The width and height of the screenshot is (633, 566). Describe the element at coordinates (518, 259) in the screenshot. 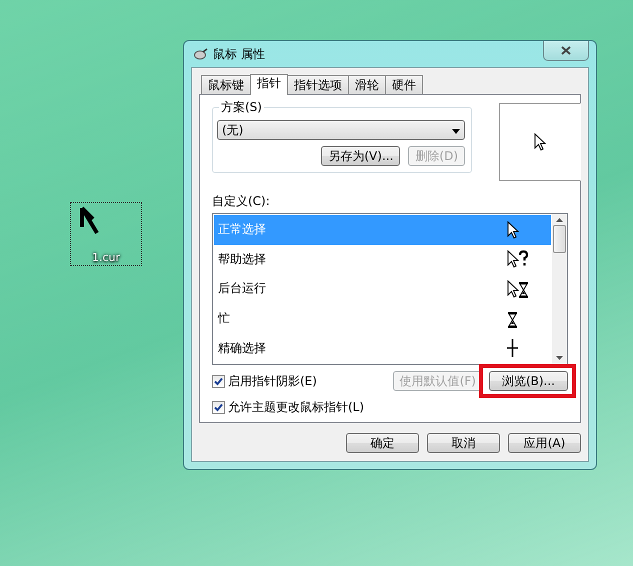

I see `help-pointer-icon` at that location.